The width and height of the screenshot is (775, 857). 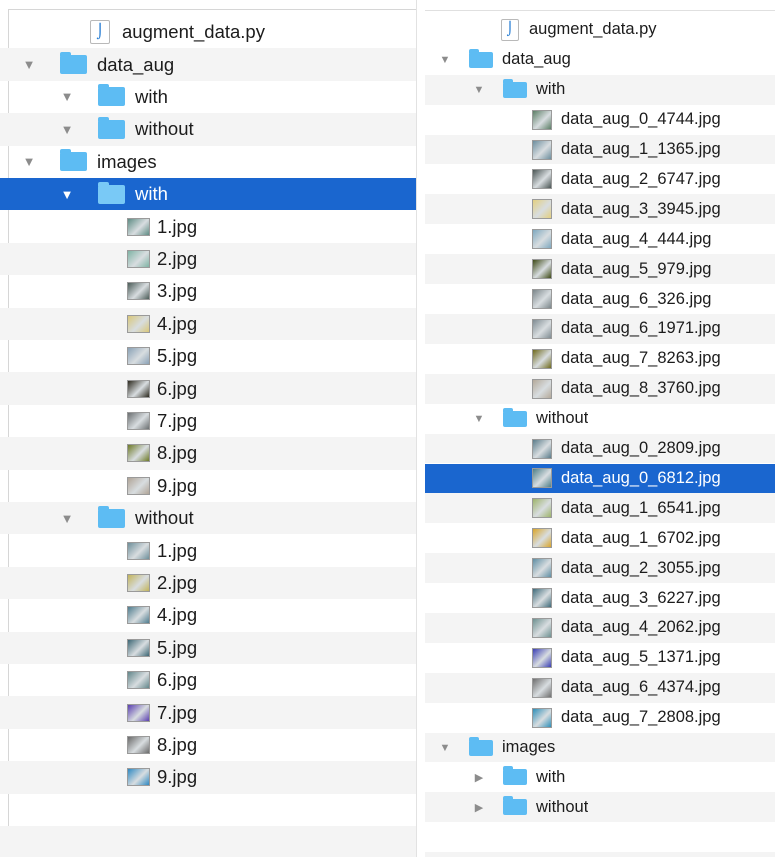 I want to click on file-row: data_aug_6_326.jpg, so click(x=600, y=299).